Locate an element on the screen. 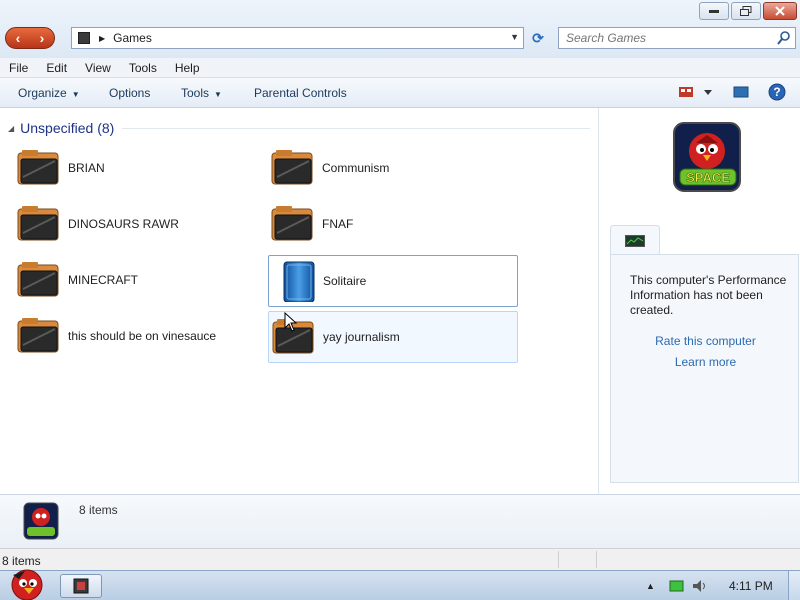 The height and width of the screenshot is (600, 800). window-controls is located at coordinates (748, 11).